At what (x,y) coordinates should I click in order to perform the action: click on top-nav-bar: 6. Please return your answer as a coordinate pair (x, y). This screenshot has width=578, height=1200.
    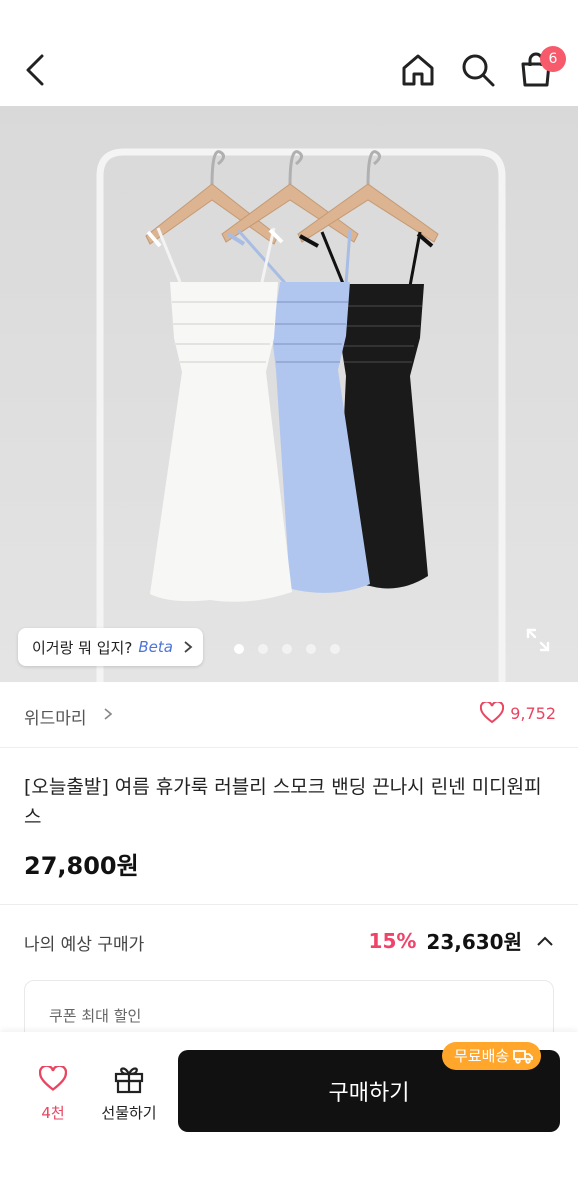
    Looking at the image, I should click on (289, 53).